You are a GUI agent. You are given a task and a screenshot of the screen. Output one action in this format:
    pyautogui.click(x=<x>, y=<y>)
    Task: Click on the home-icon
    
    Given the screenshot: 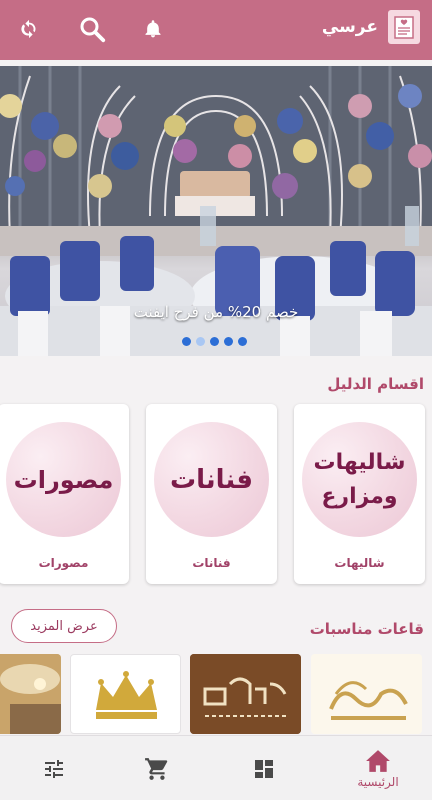 What is the action you would take?
    pyautogui.click(x=378, y=760)
    